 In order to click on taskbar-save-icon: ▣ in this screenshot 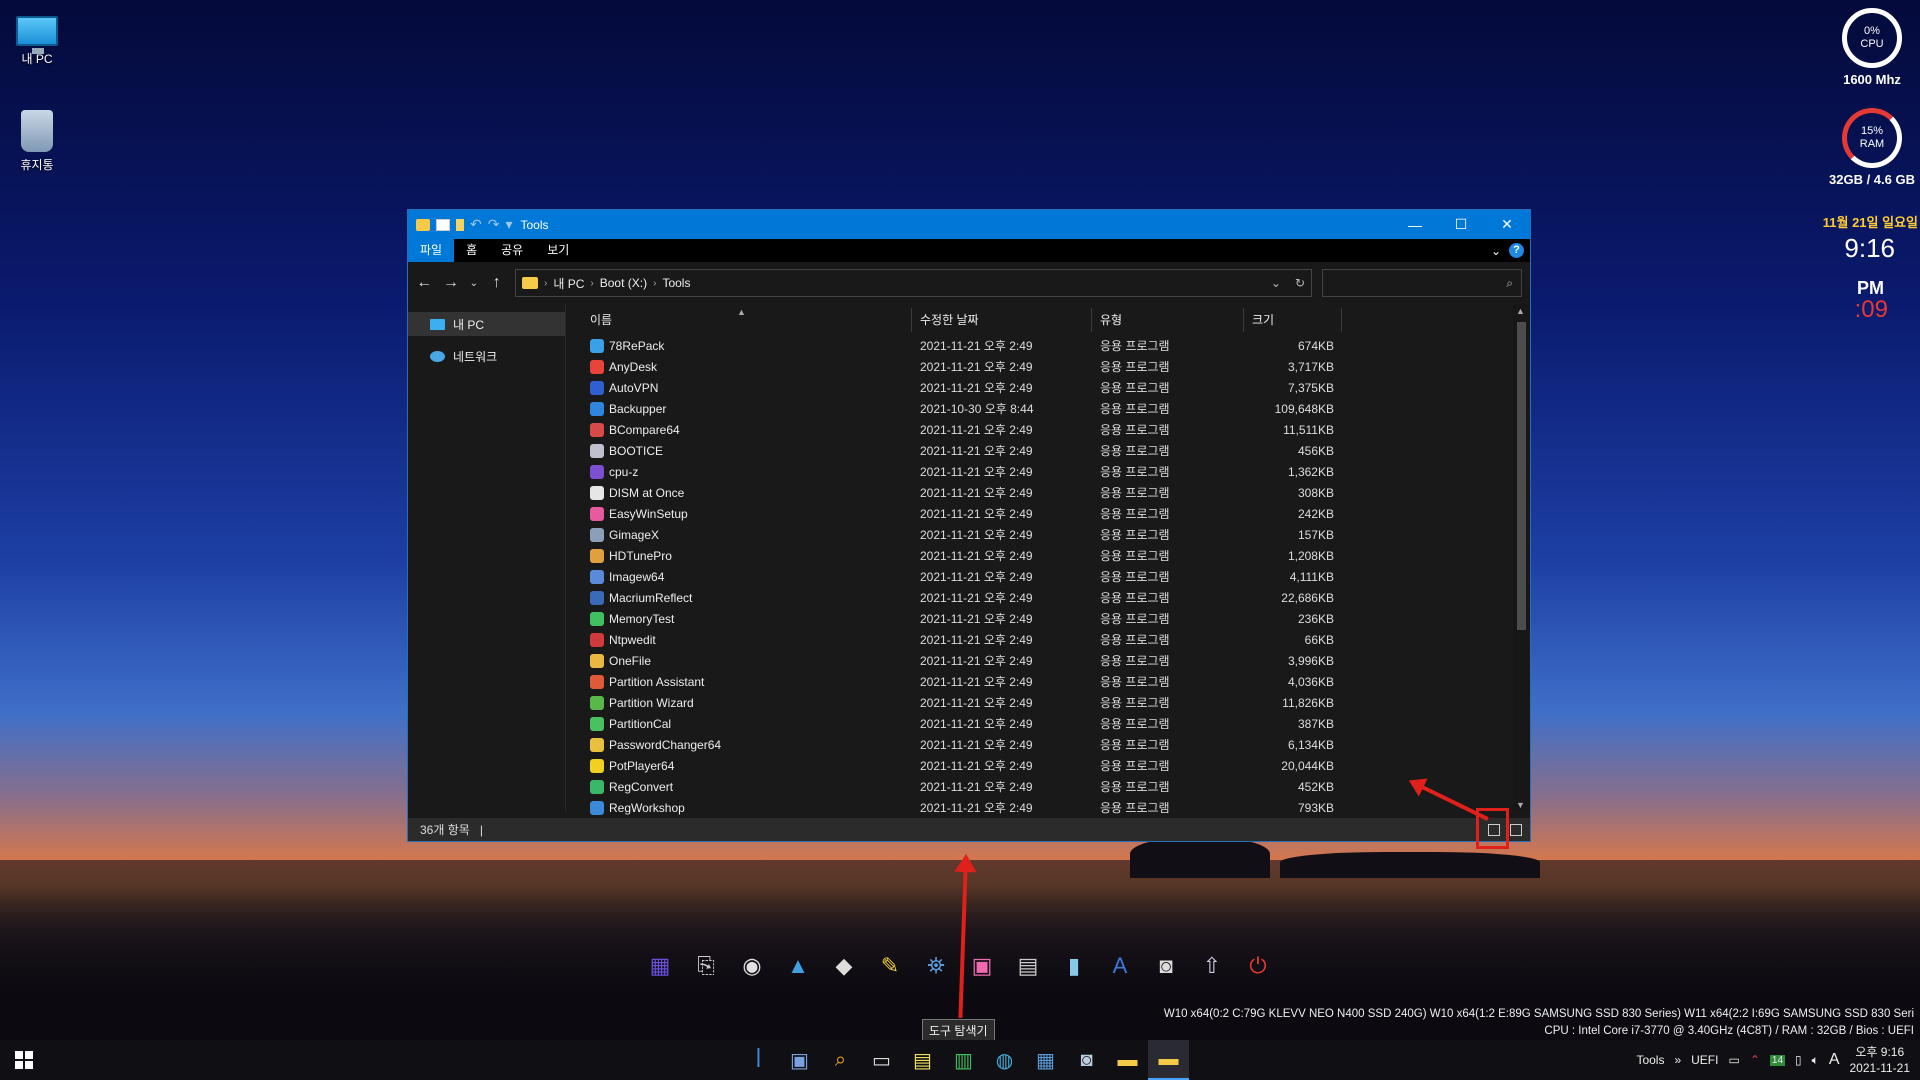, I will do `click(799, 1060)`.